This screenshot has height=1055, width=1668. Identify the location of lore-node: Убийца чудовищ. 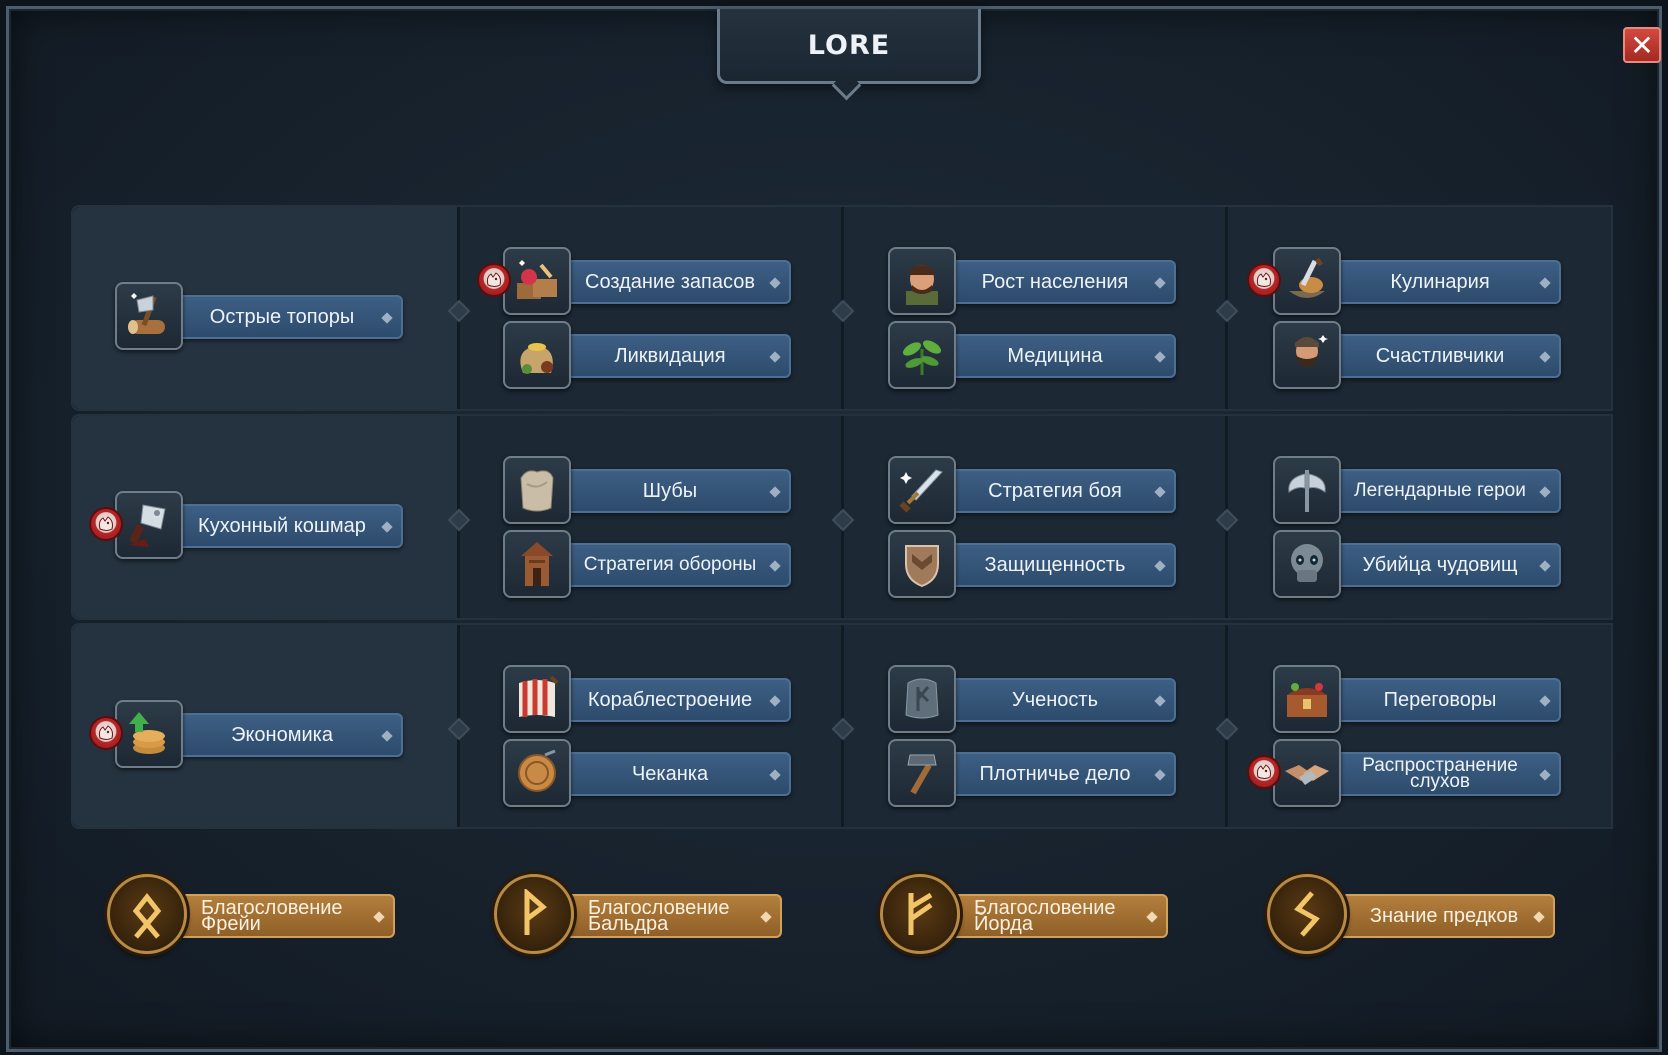
(1418, 565).